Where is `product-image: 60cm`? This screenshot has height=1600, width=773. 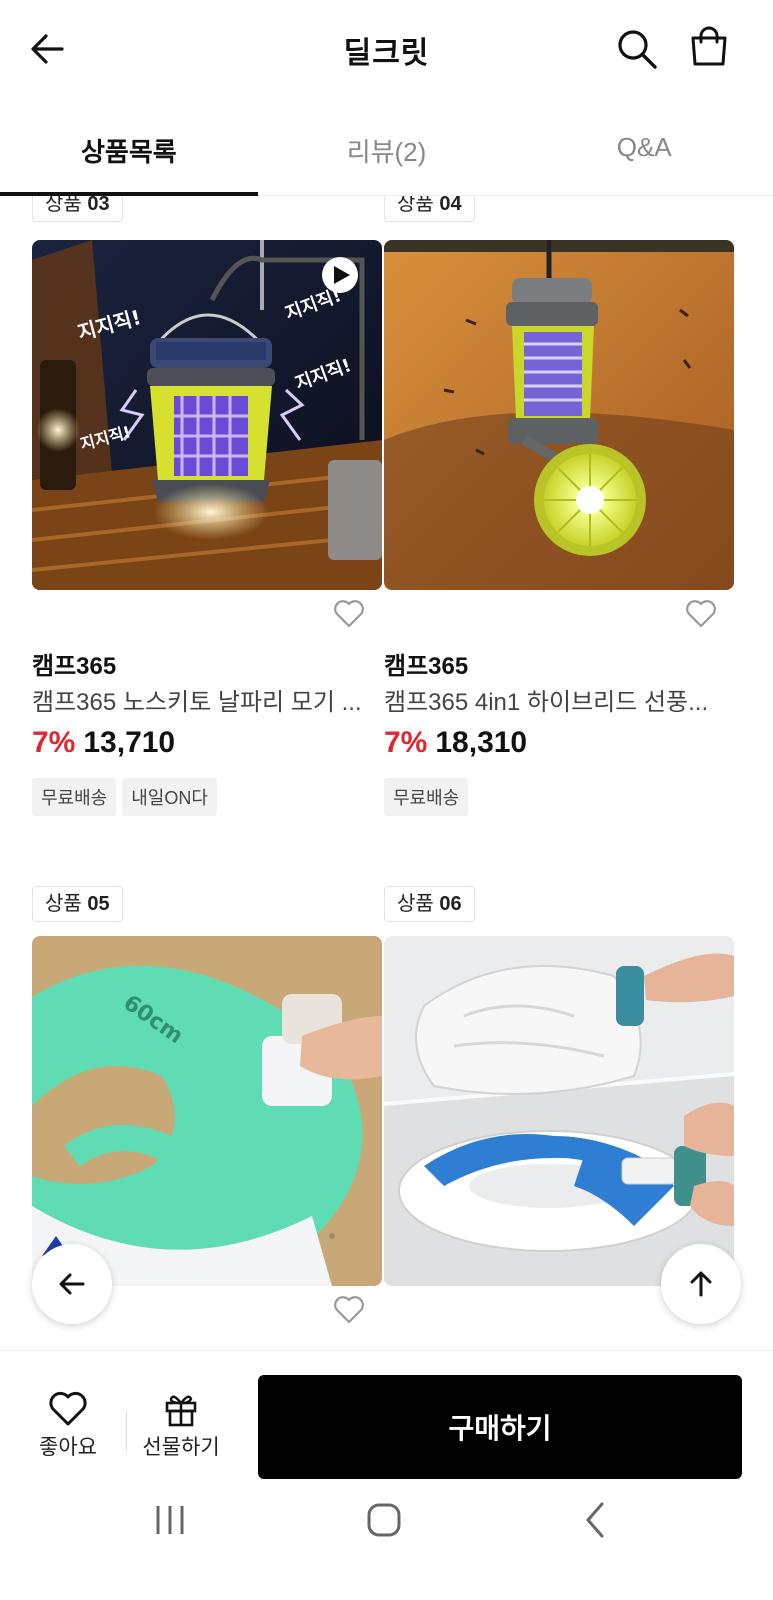 product-image: 60cm is located at coordinates (207, 1111).